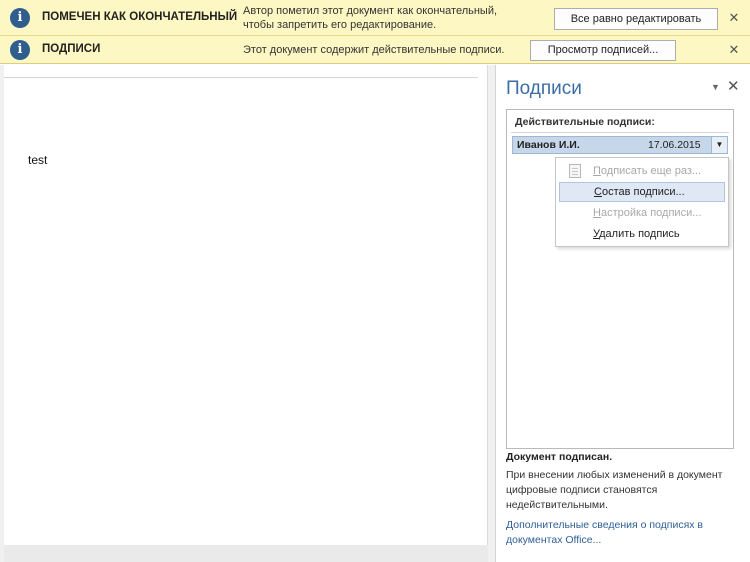  I want to click on edit-anyway-button: Все равно редактировать, so click(636, 19).